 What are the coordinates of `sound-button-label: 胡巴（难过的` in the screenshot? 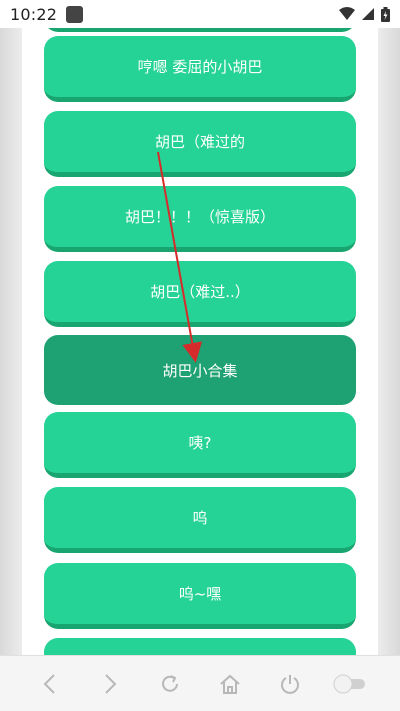 It's located at (199, 142).